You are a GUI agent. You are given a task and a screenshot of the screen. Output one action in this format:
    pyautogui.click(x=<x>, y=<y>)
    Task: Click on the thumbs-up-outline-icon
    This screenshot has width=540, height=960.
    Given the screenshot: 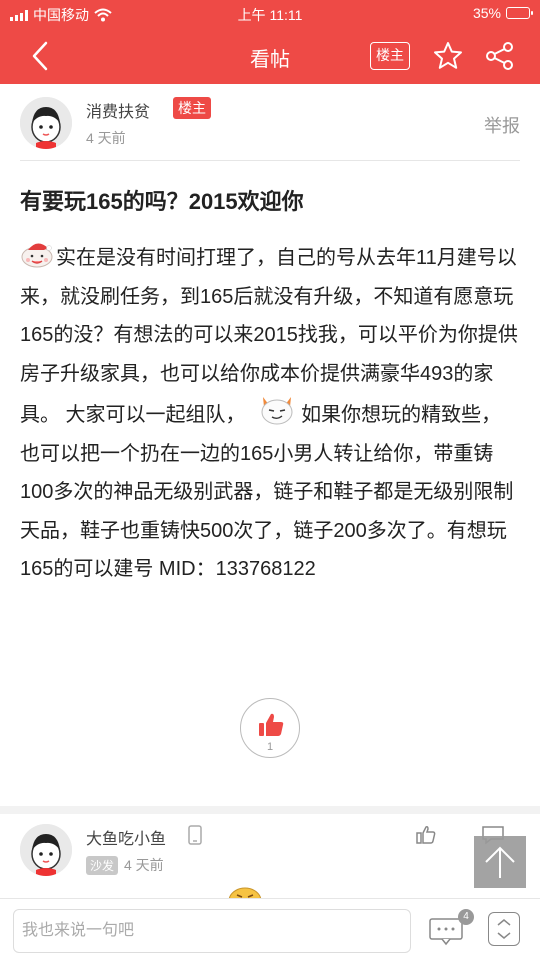 What is the action you would take?
    pyautogui.click(x=426, y=835)
    